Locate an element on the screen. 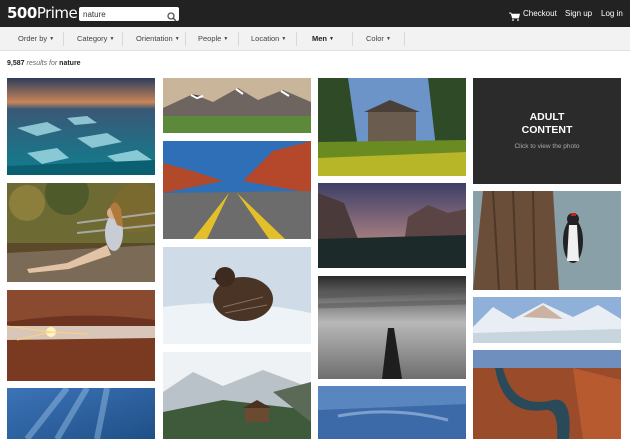 The width and height of the screenshot is (630, 439). photo-bw-jetty is located at coordinates (392, 327).